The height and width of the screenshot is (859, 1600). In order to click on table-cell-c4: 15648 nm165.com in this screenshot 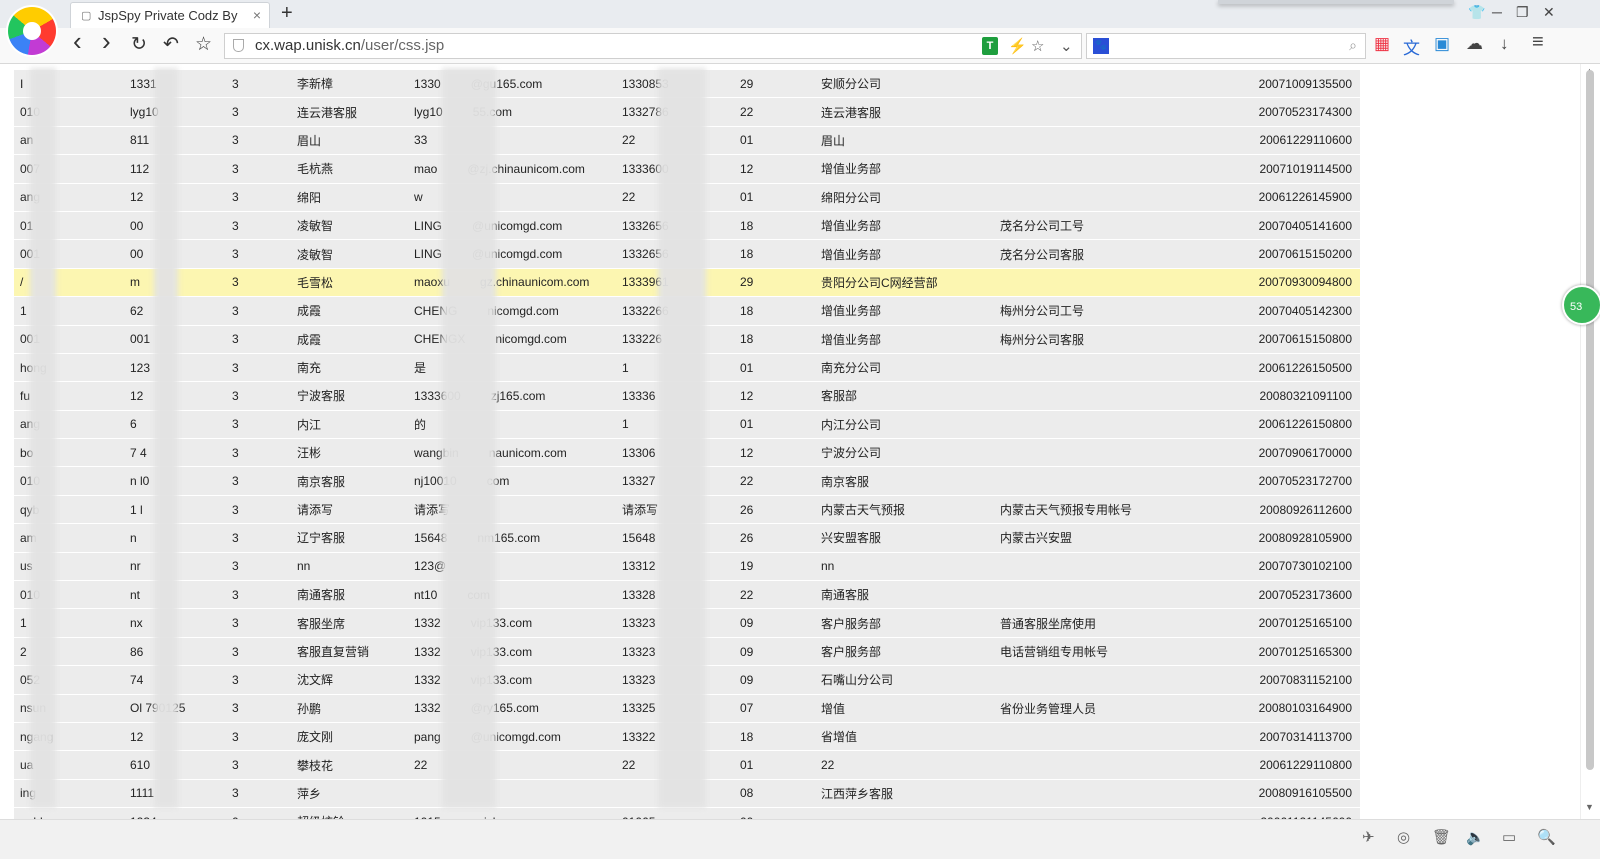, I will do `click(512, 538)`.